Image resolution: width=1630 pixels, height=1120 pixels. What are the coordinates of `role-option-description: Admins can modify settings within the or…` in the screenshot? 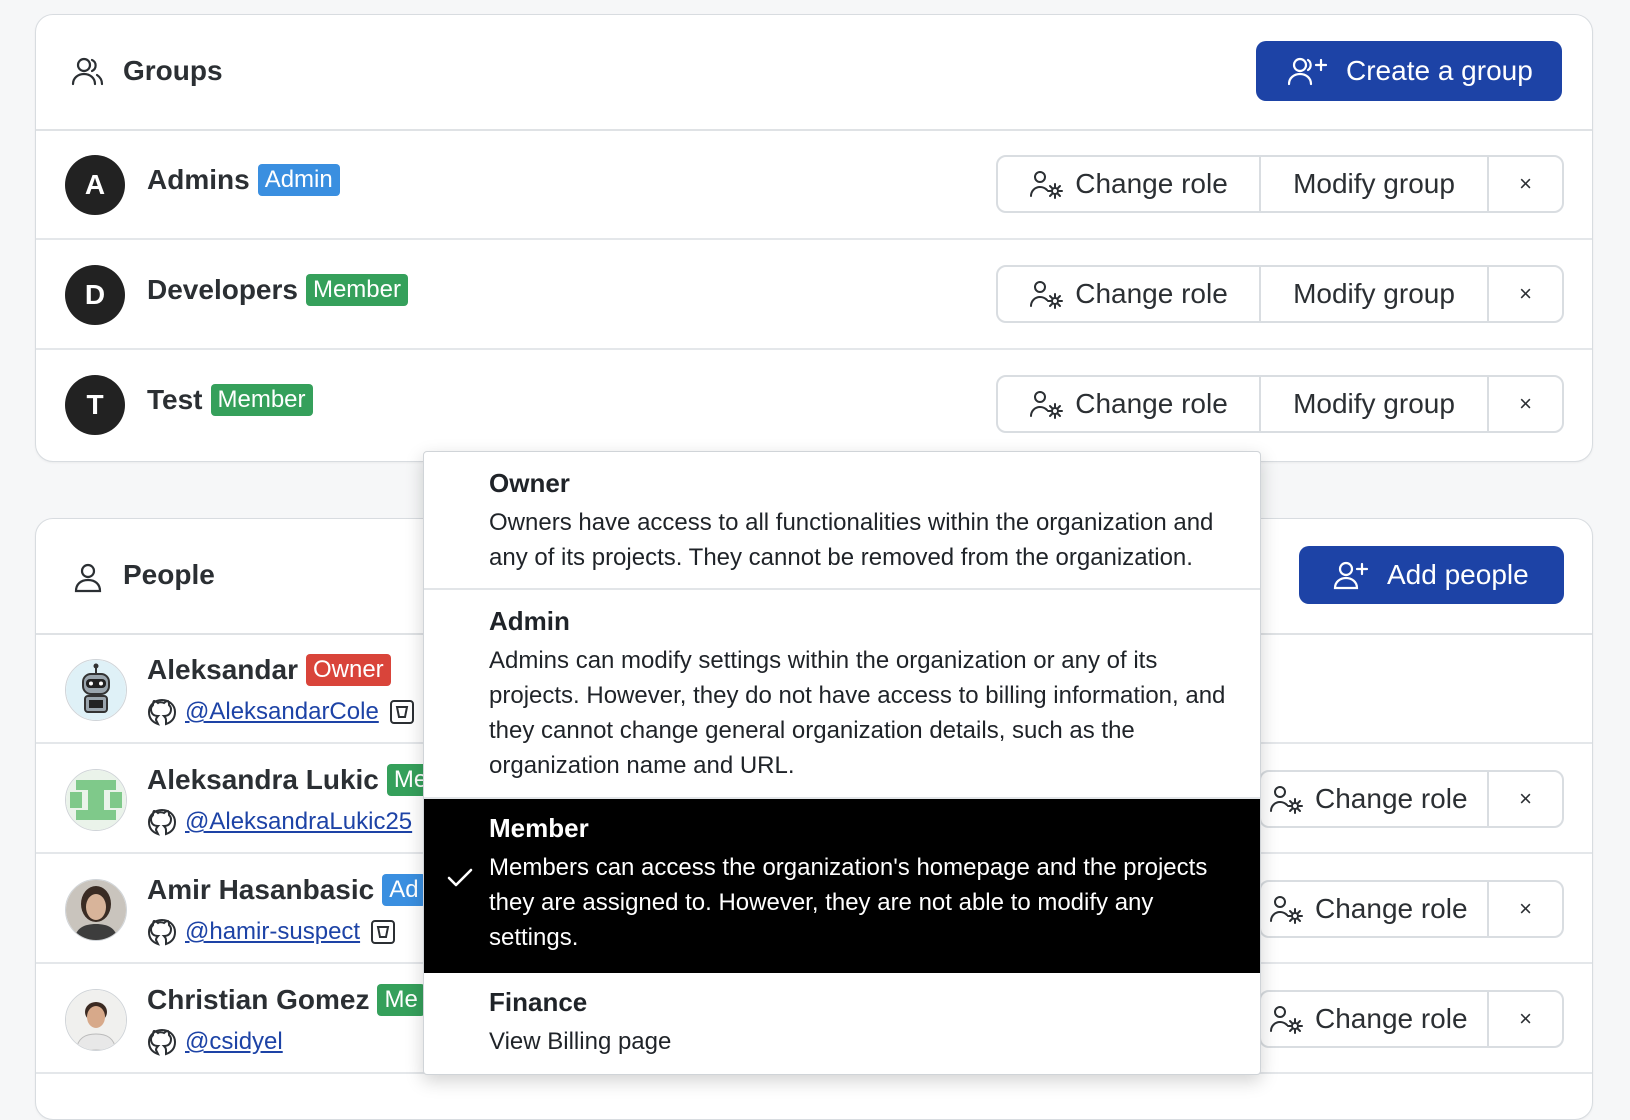 It's located at (857, 713).